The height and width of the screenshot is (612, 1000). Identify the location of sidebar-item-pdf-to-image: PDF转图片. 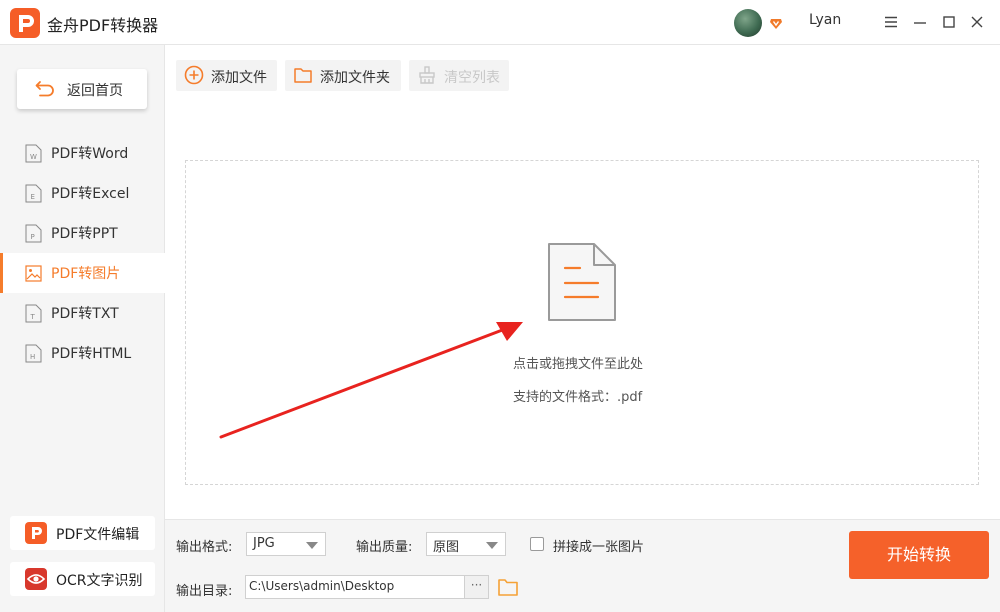
(82, 273).